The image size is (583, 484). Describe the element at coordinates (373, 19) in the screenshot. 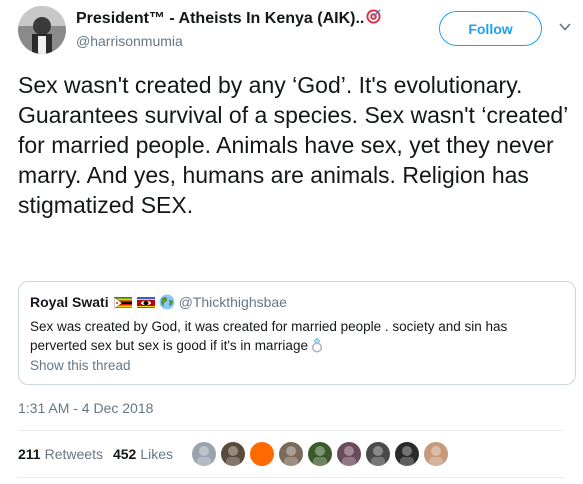

I see `dartboard-emoji-icon` at that location.